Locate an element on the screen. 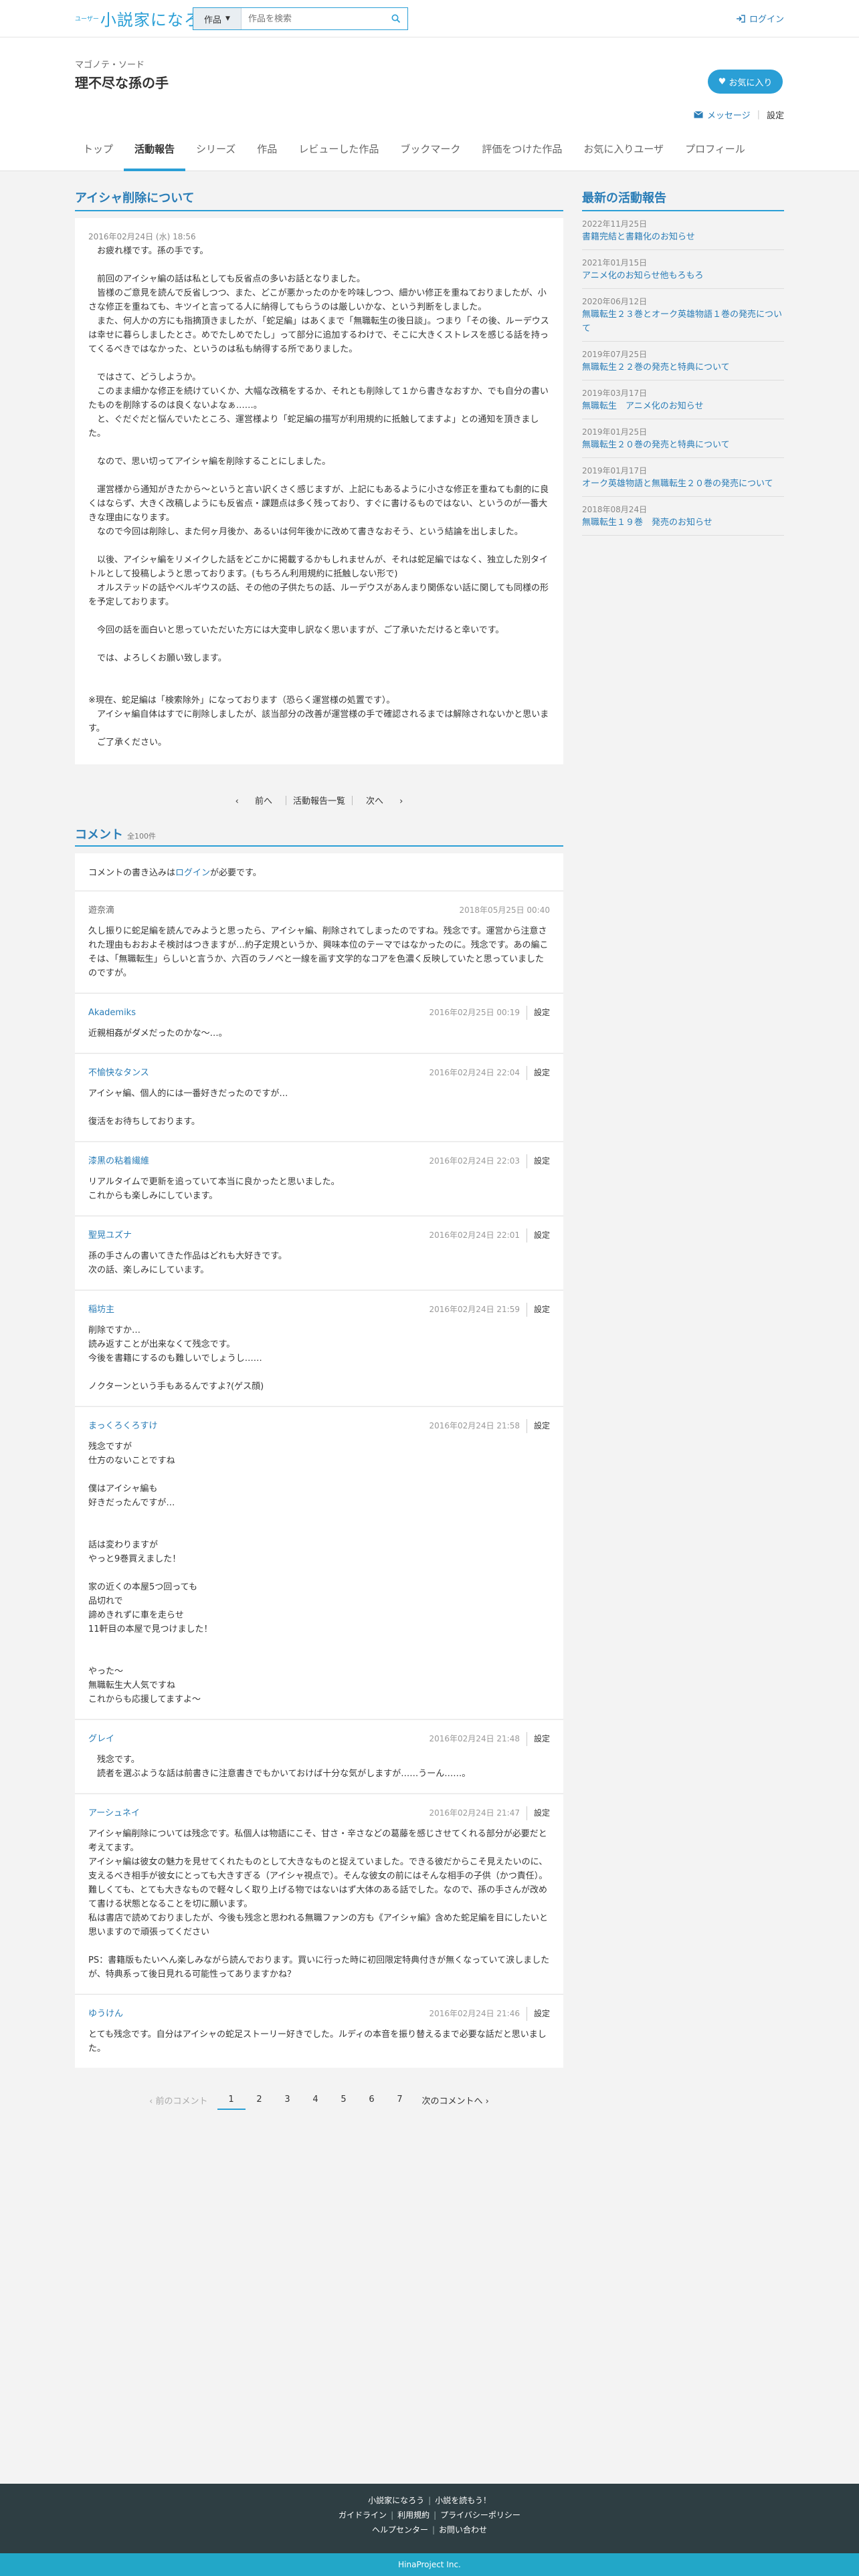 The image size is (859, 2576). heart-icon: ♥ is located at coordinates (723, 81).